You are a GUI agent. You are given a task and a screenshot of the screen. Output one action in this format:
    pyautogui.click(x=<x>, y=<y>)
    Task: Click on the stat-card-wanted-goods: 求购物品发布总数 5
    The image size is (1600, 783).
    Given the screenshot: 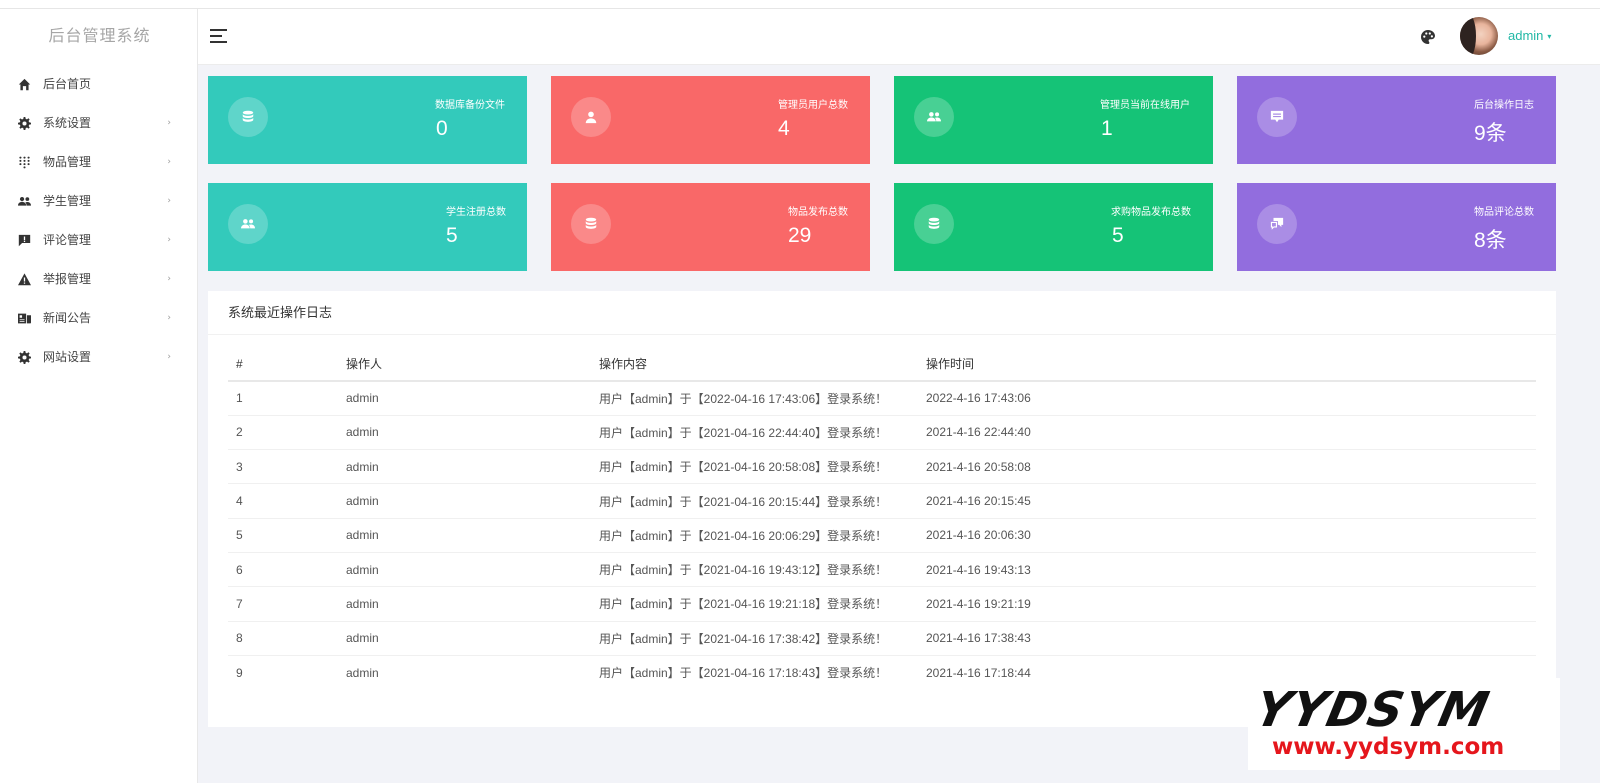 What is the action you would take?
    pyautogui.click(x=1053, y=227)
    